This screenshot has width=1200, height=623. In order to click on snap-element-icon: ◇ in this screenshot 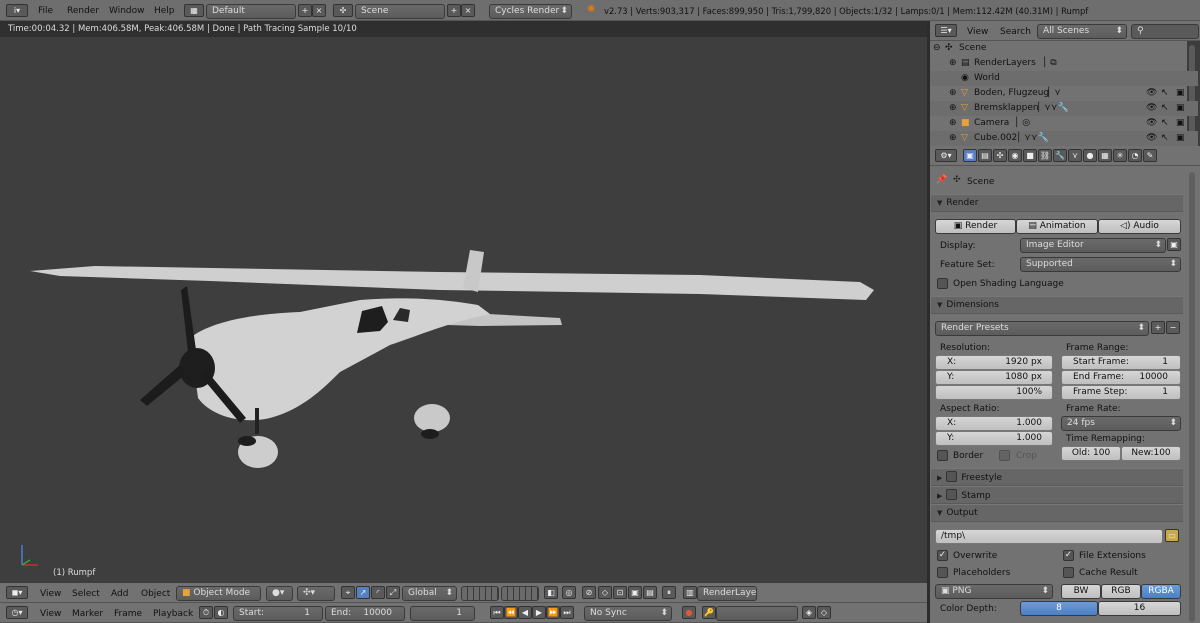, I will do `click(605, 592)`.